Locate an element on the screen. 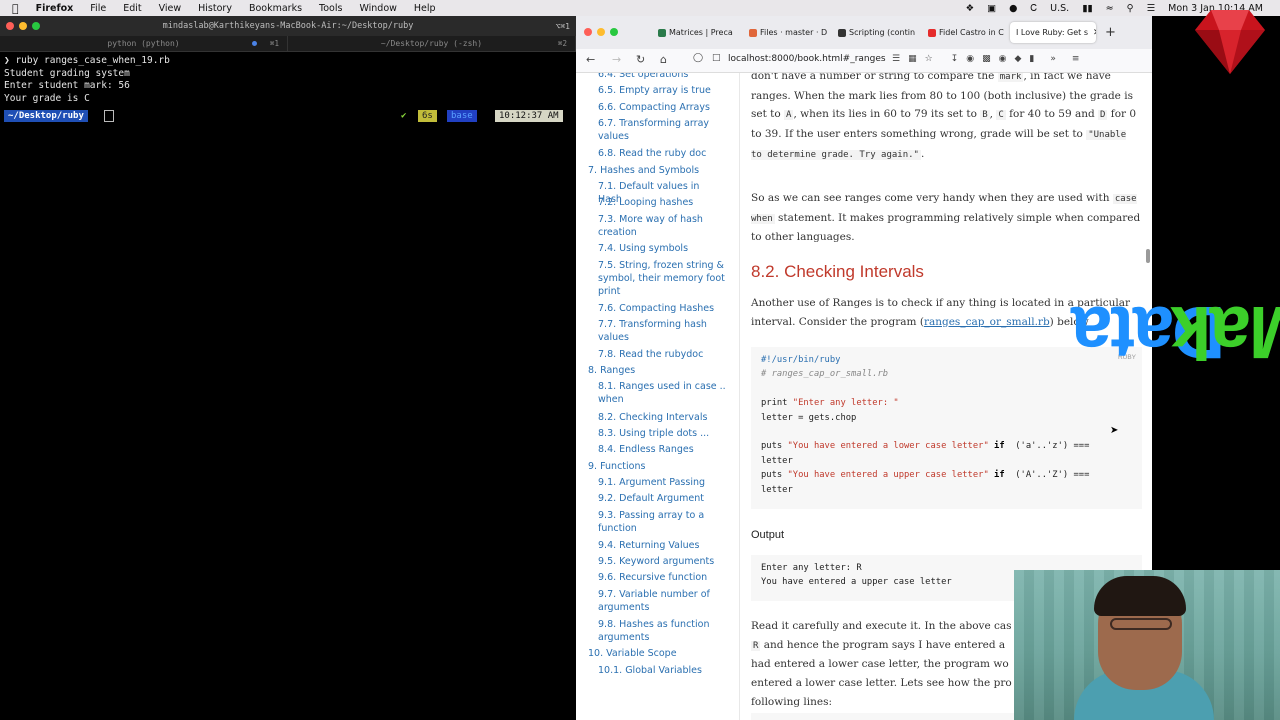 This screenshot has height=720, width=1280. code-token: "You have entered a lower case letter" is located at coordinates (888, 446).